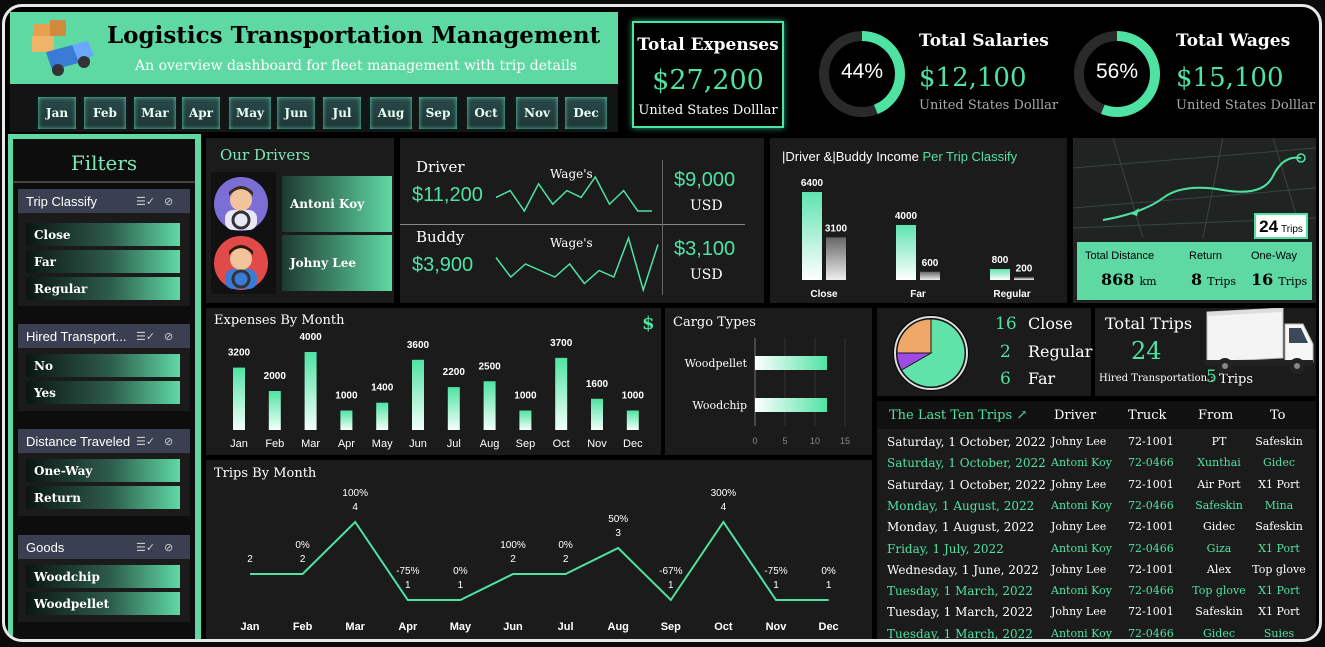 This screenshot has height=647, width=1325. What do you see at coordinates (1151, 569) in the screenshot?
I see `row-truck: 72-1001` at bounding box center [1151, 569].